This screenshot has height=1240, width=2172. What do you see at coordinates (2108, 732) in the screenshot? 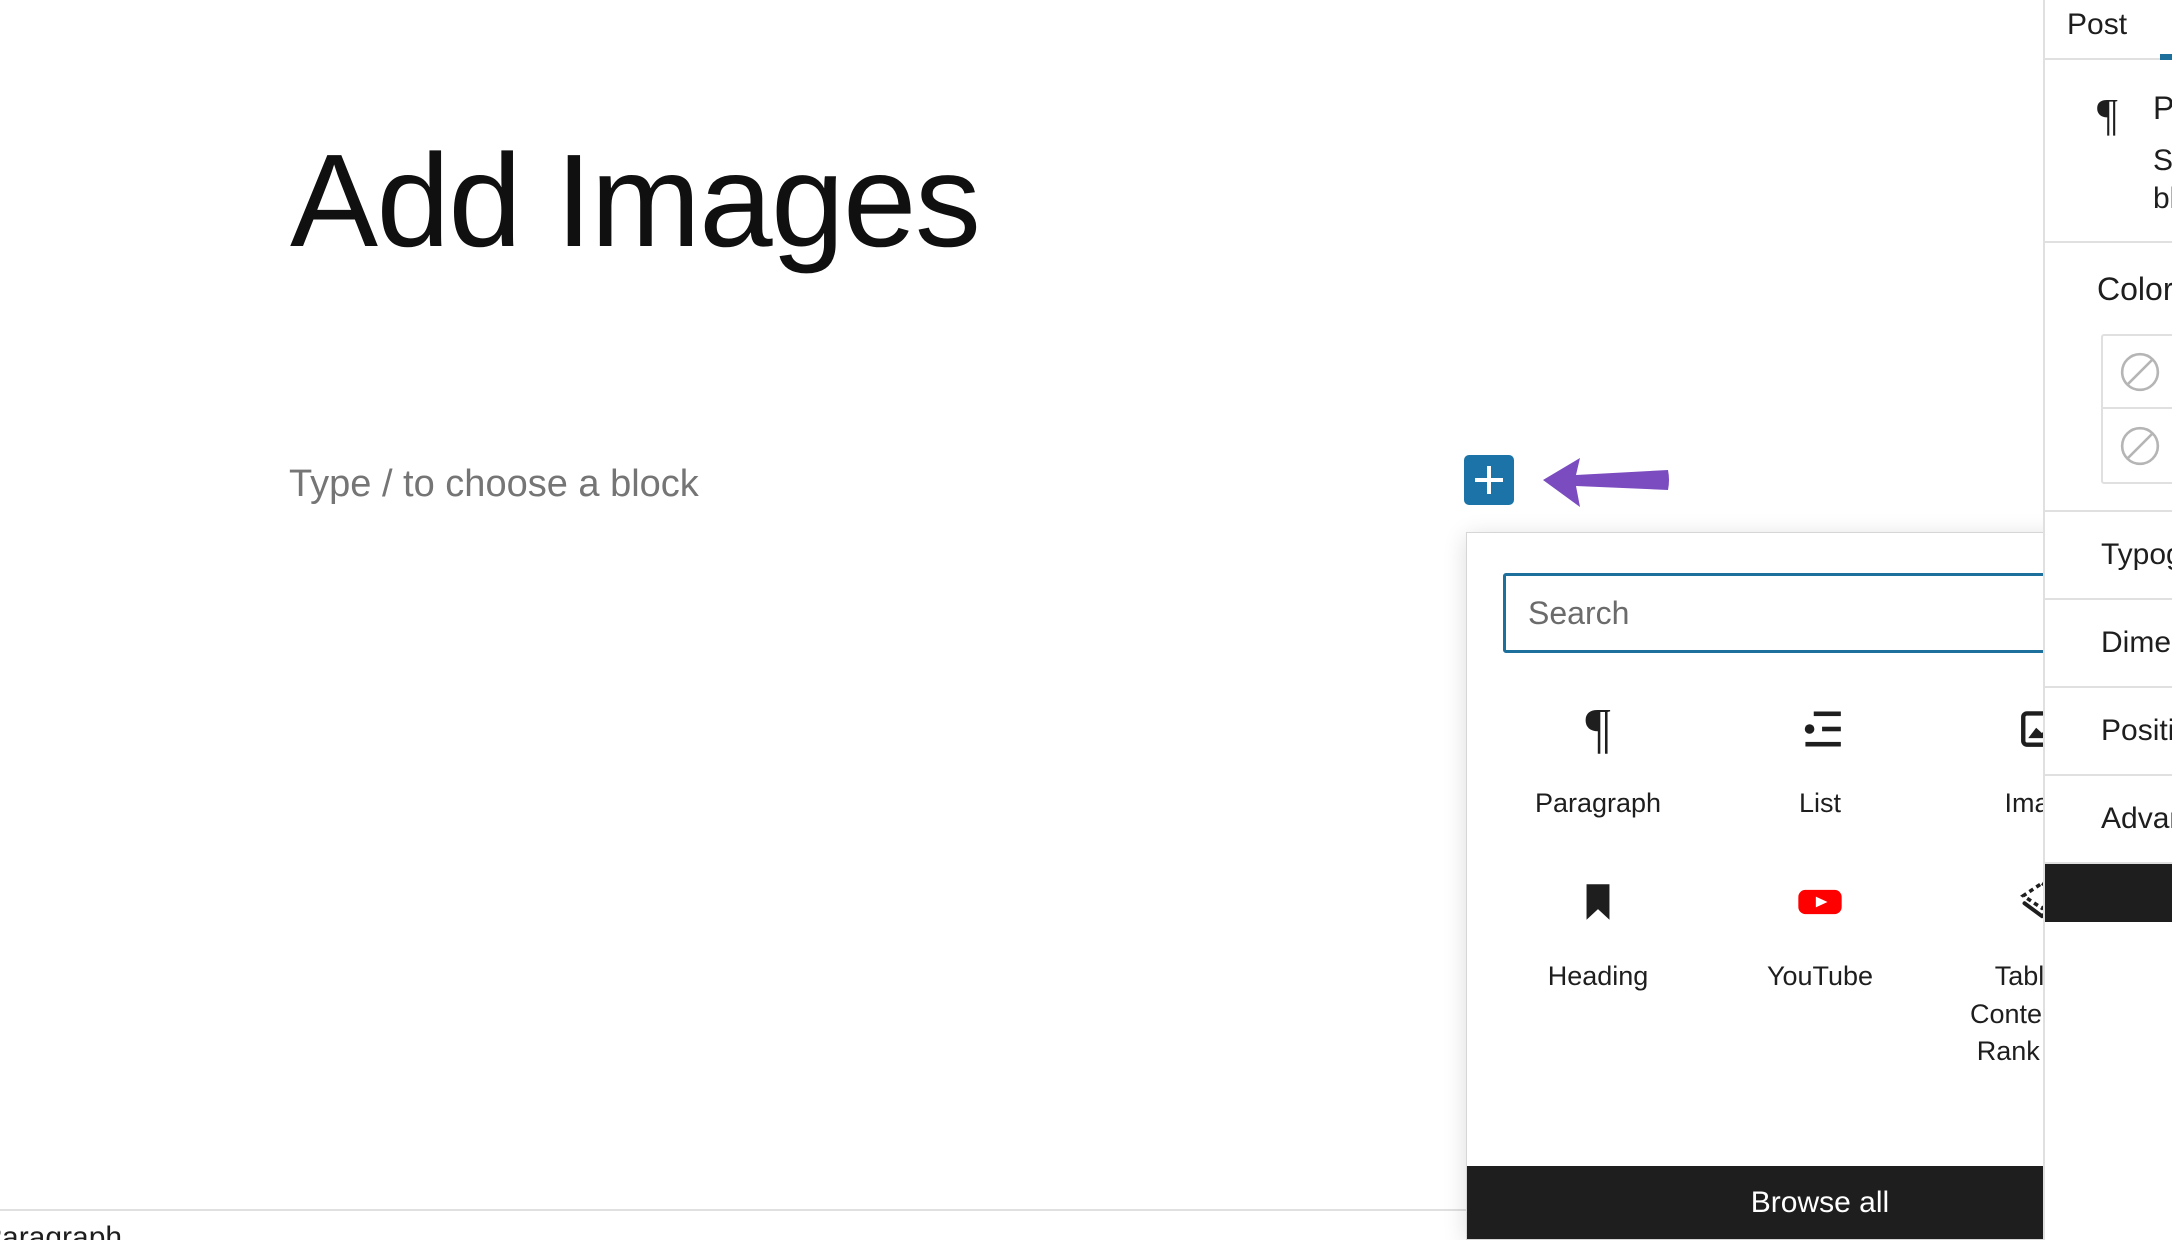
I see `sidebar-panel-position: Position` at bounding box center [2108, 732].